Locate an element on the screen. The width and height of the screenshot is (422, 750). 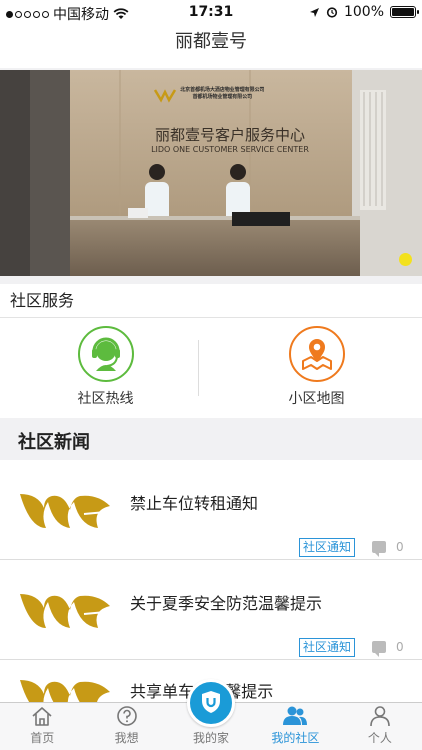
news-item: 禁止车位转租通知 社区通知 0 is located at coordinates (211, 510).